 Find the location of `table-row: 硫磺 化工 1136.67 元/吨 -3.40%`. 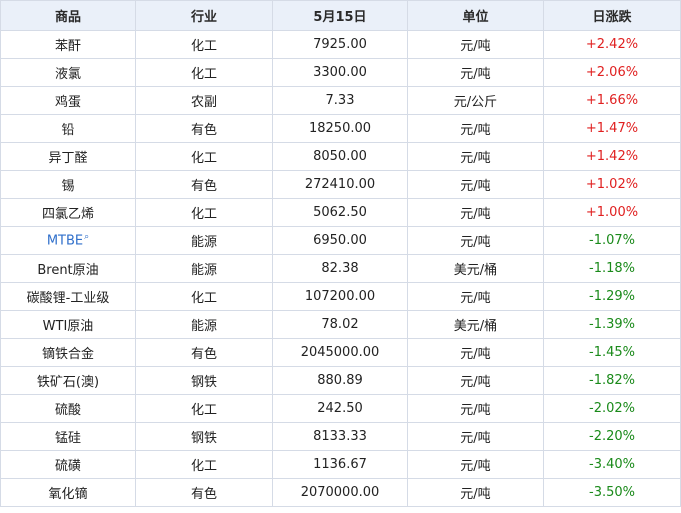

table-row: 硫磺 化工 1136.67 元/吨 -3.40% is located at coordinates (340, 464).